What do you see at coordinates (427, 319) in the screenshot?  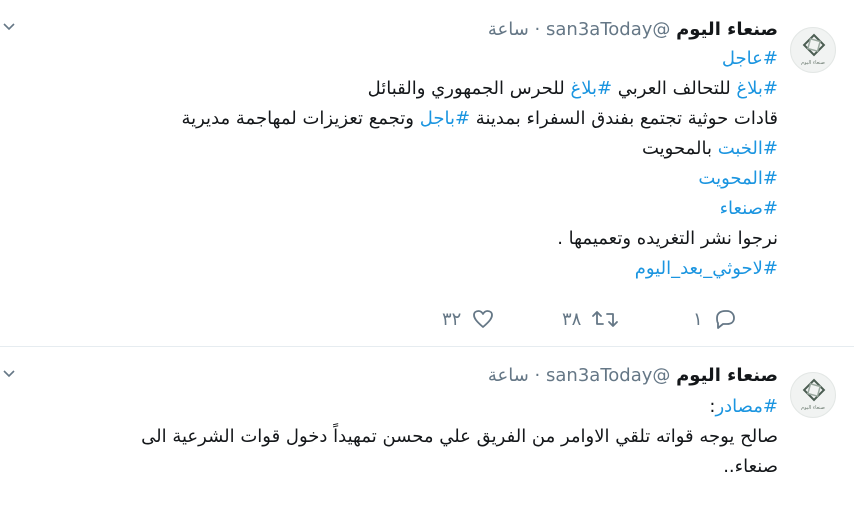 I see `tweet-actions: ١ ٣٨ ٣٢` at bounding box center [427, 319].